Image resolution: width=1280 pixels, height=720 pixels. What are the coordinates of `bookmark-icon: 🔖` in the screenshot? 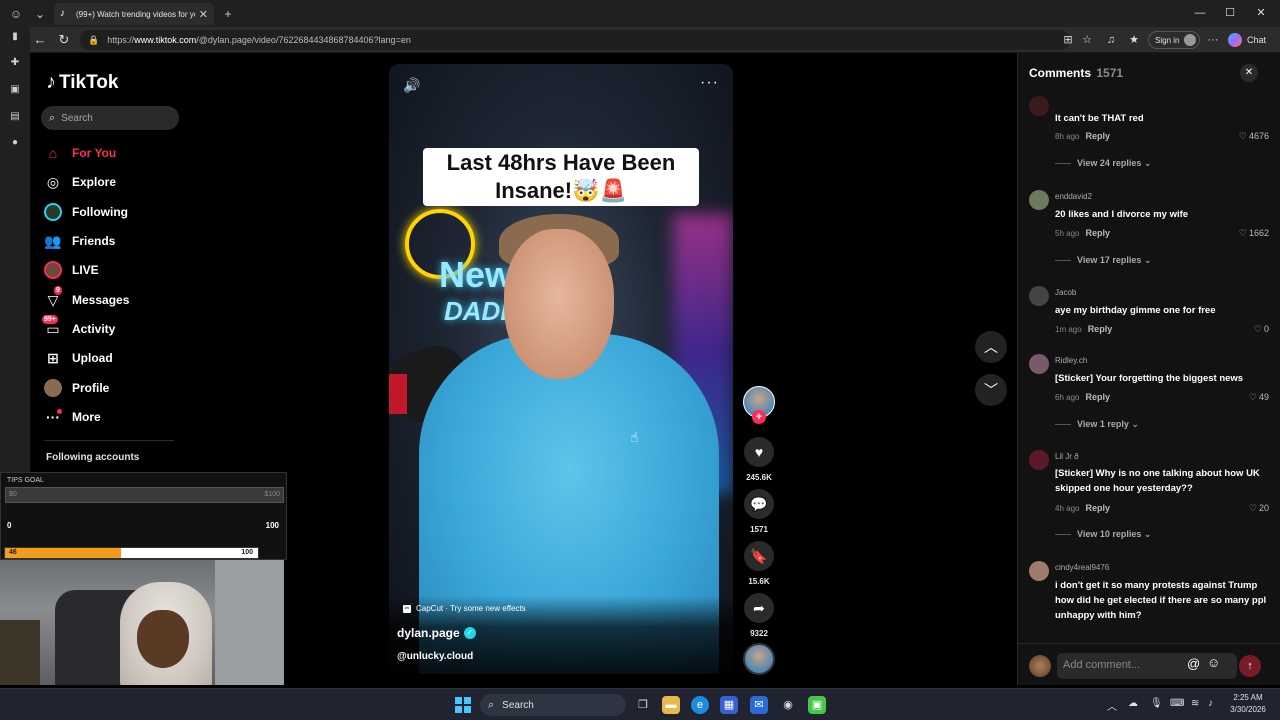 It's located at (759, 556).